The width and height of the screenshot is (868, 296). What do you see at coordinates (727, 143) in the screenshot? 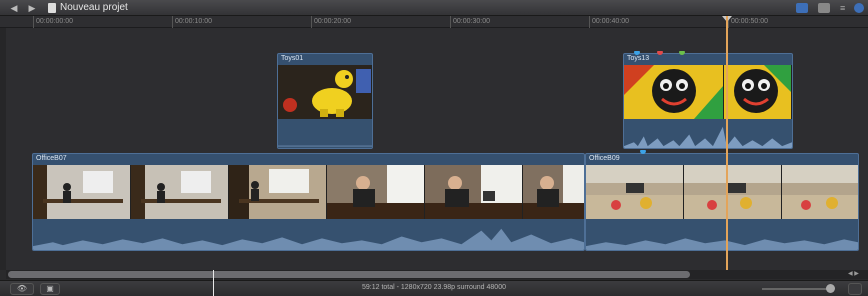
I see `playhead` at bounding box center [727, 143].